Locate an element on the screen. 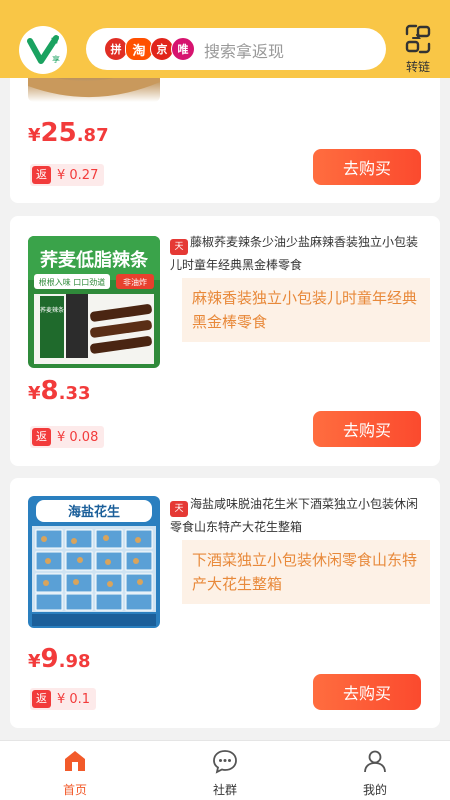 The image size is (450, 800). nav-item-profile: 我的 is located at coordinates (375, 770).